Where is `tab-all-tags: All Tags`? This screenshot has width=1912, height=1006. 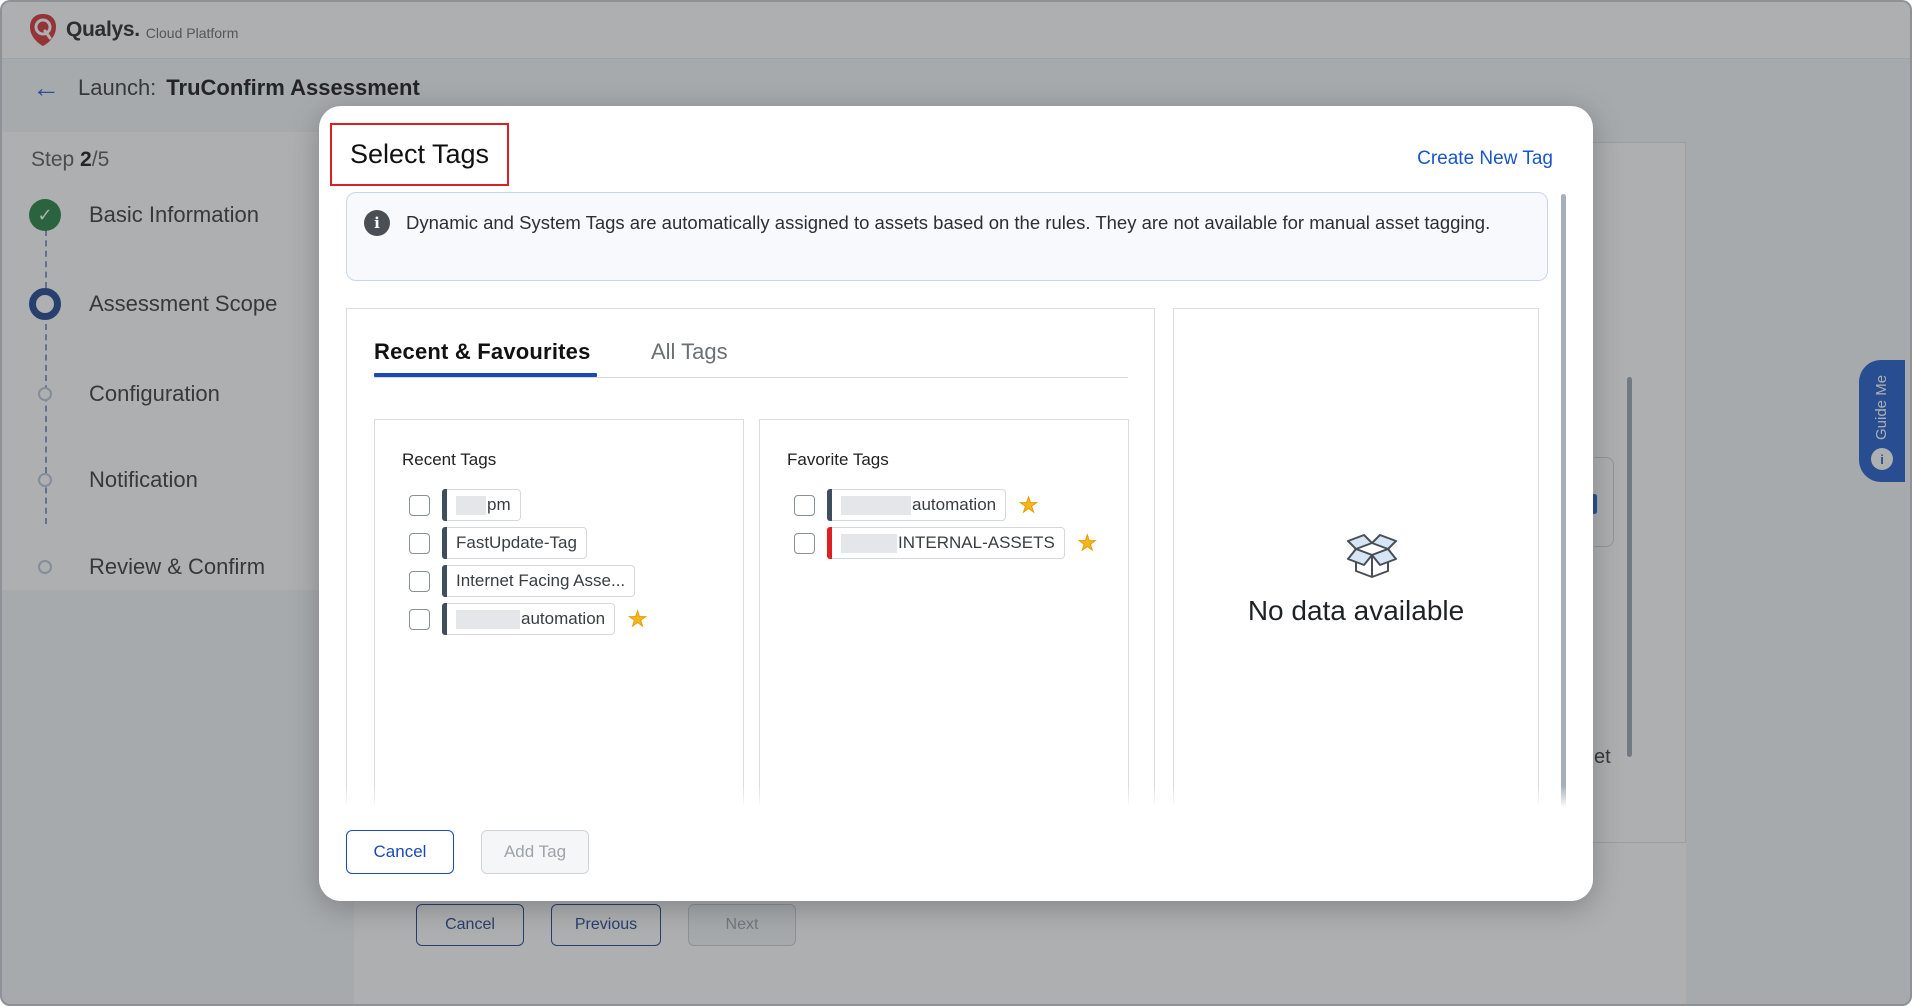
tab-all-tags: All Tags is located at coordinates (689, 352).